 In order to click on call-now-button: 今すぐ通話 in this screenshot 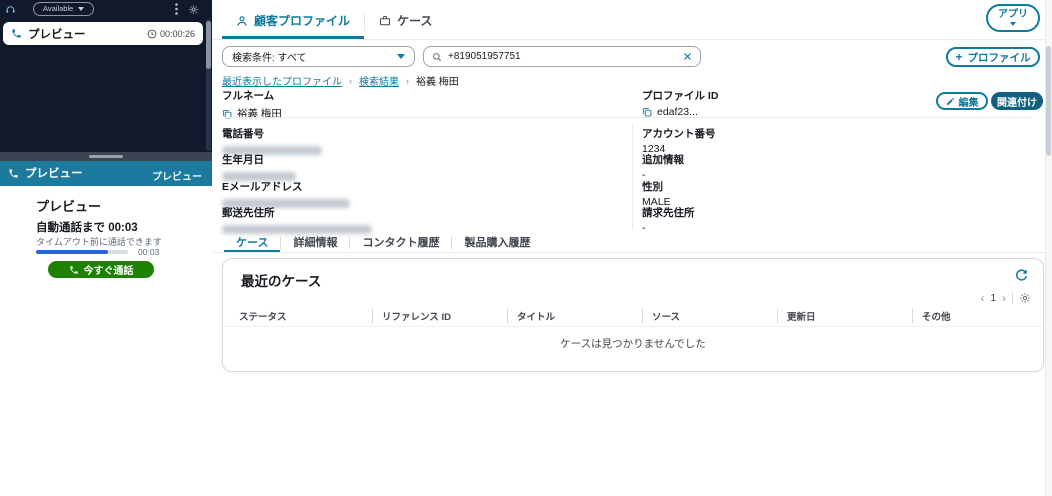, I will do `click(101, 269)`.